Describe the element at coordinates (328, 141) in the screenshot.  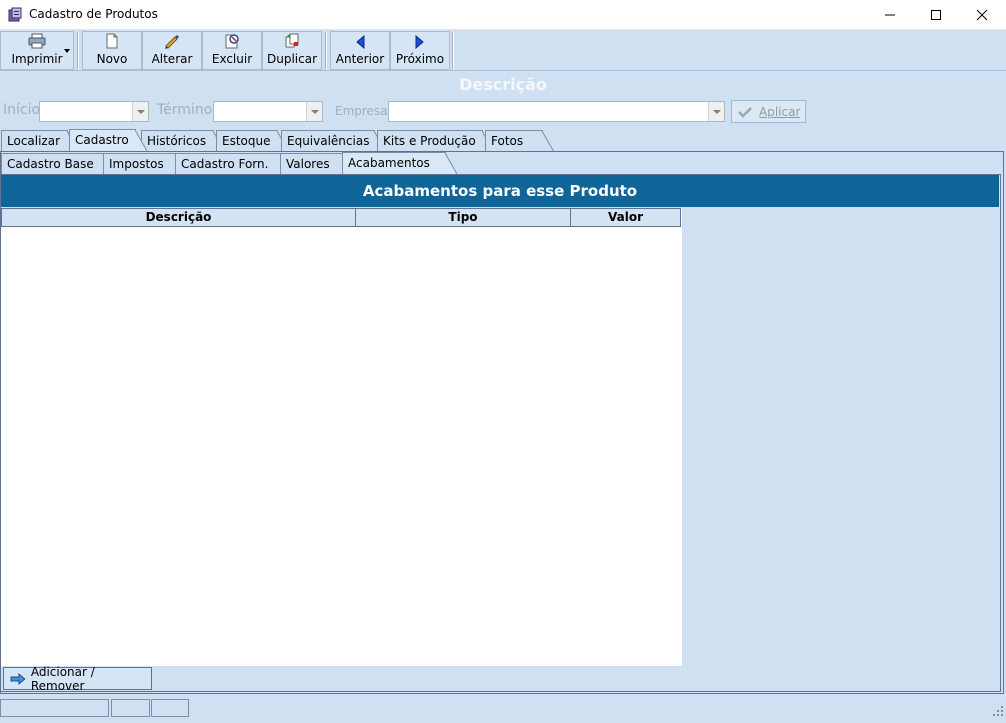
I see `tab-label: Equivalências` at that location.